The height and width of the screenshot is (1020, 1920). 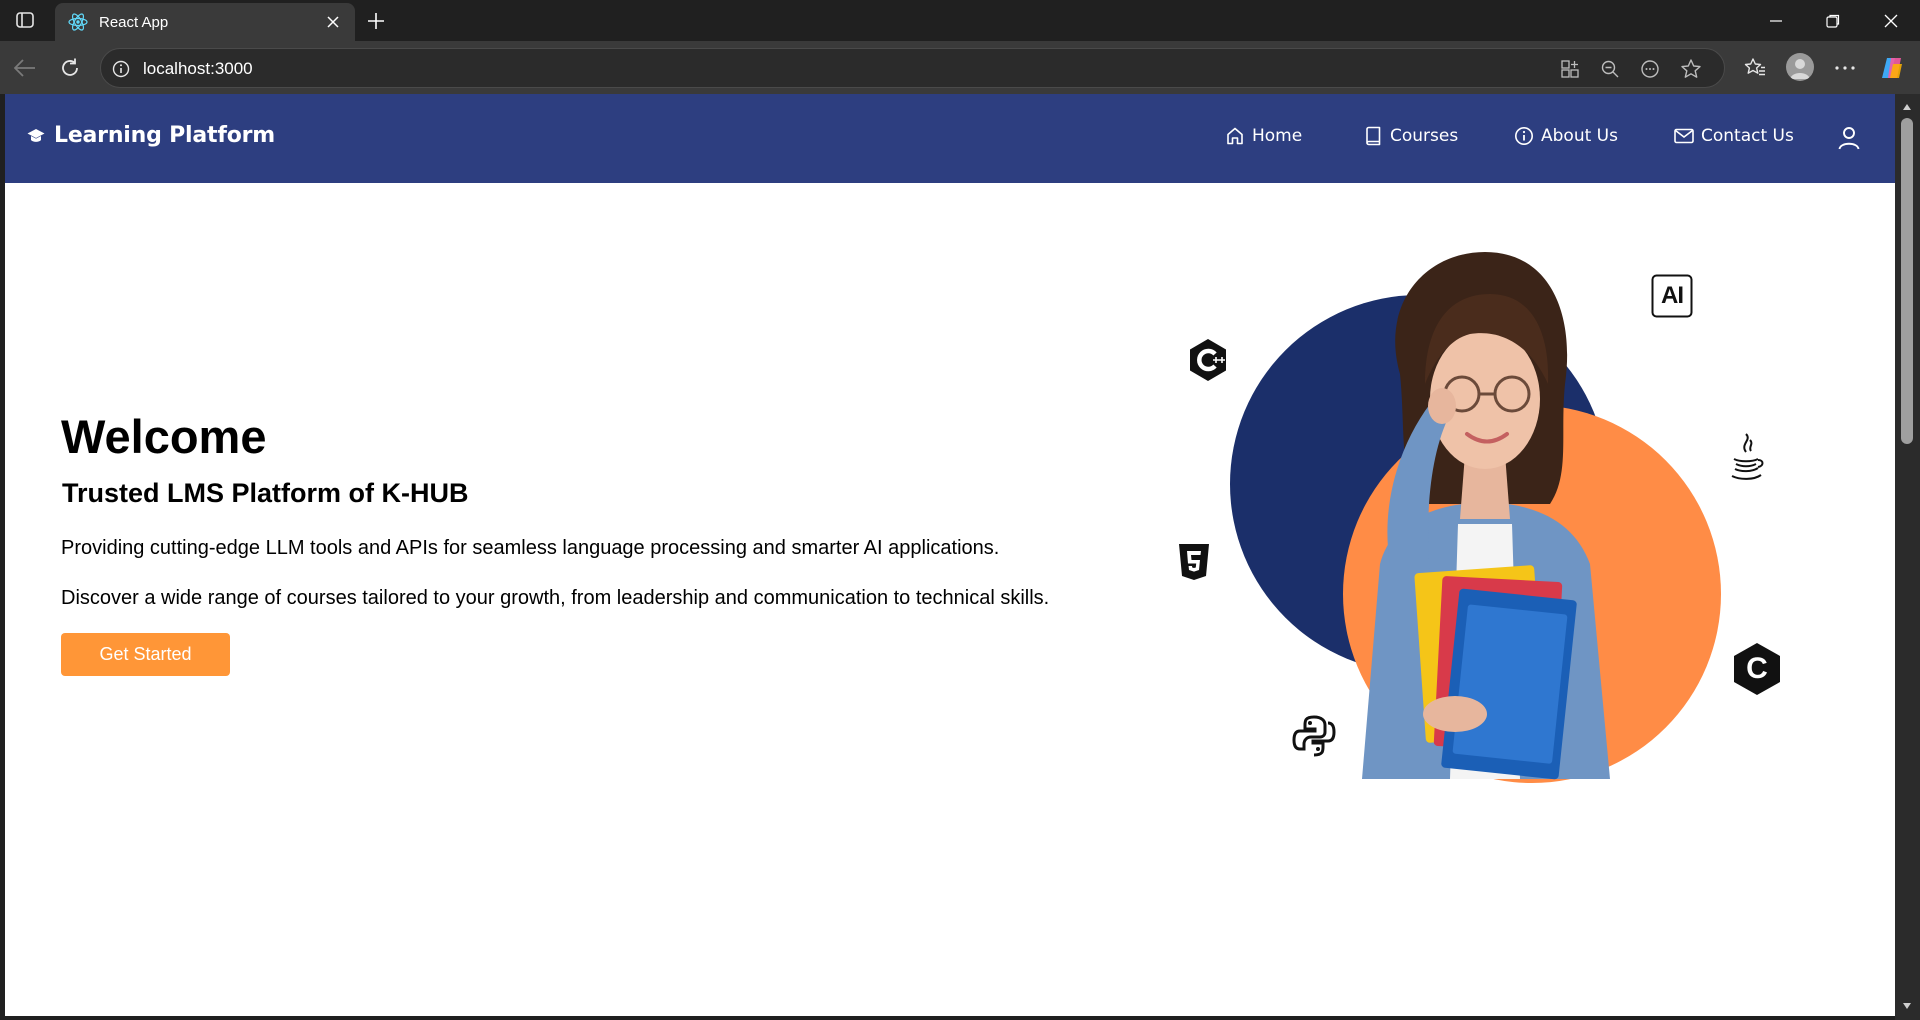 I want to click on page-scrollbar, so click(x=1907, y=557).